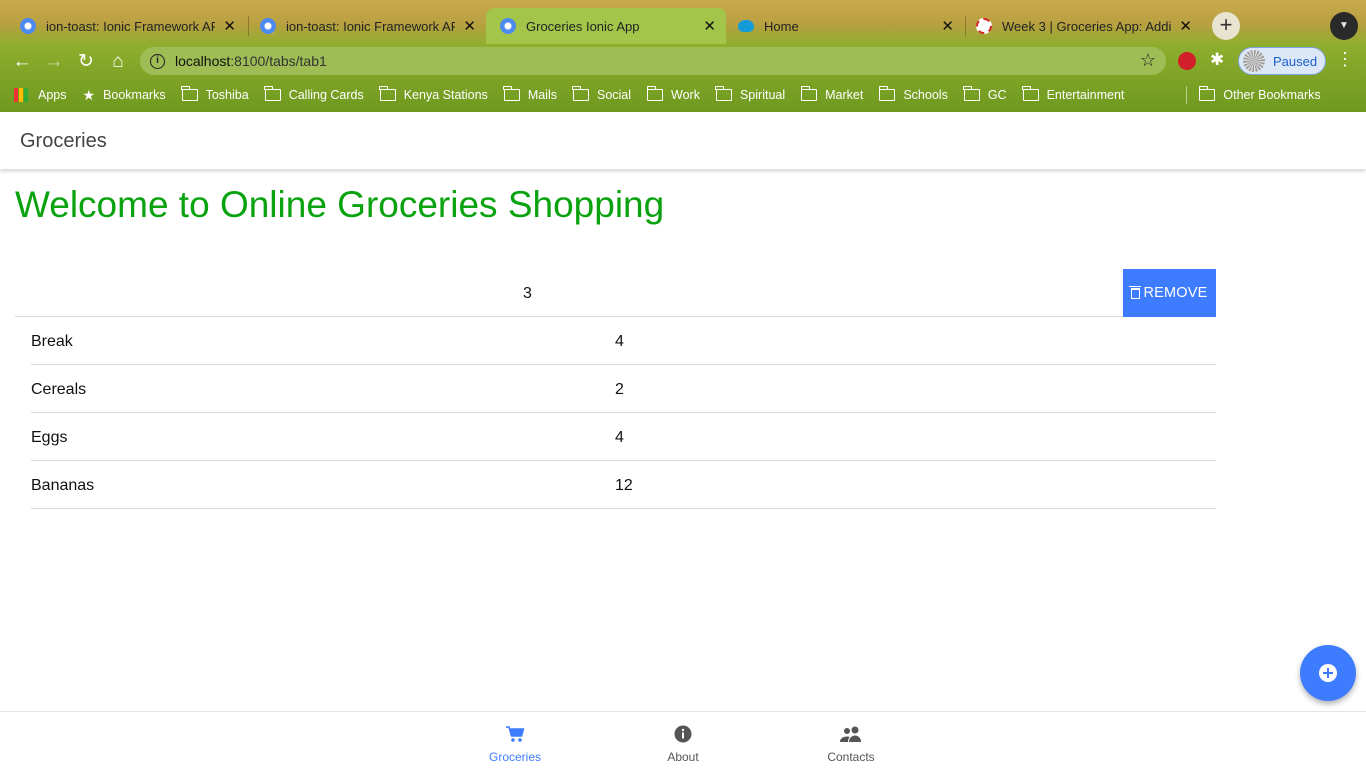  I want to click on item-name: Bananas, so click(63, 485).